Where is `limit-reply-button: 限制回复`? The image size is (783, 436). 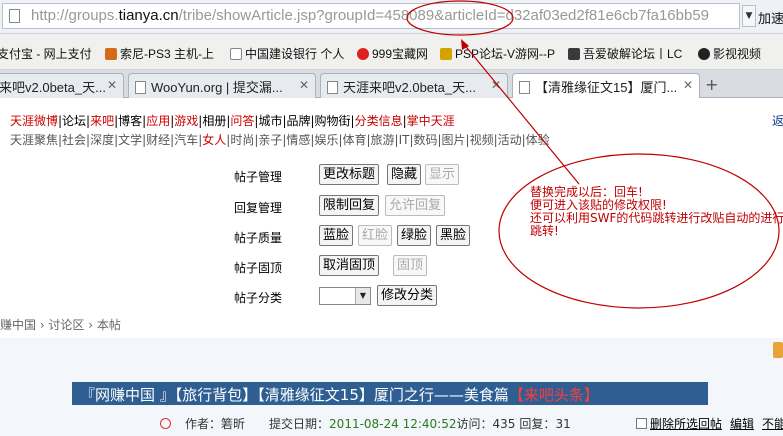
limit-reply-button: 限制回复 is located at coordinates (349, 205).